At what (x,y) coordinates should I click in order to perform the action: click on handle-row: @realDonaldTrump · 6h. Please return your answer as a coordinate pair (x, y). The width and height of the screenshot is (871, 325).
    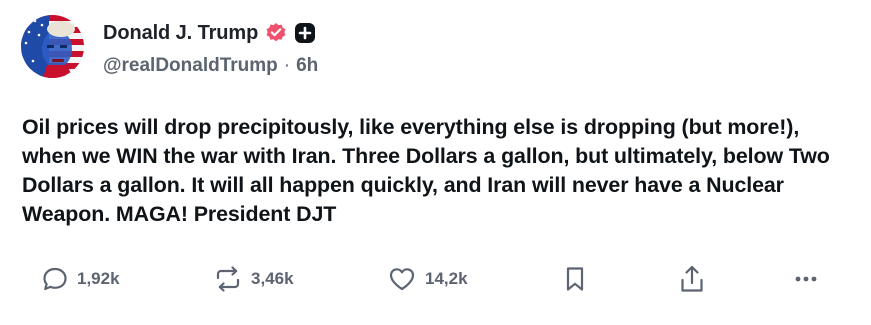
    Looking at the image, I should click on (210, 66).